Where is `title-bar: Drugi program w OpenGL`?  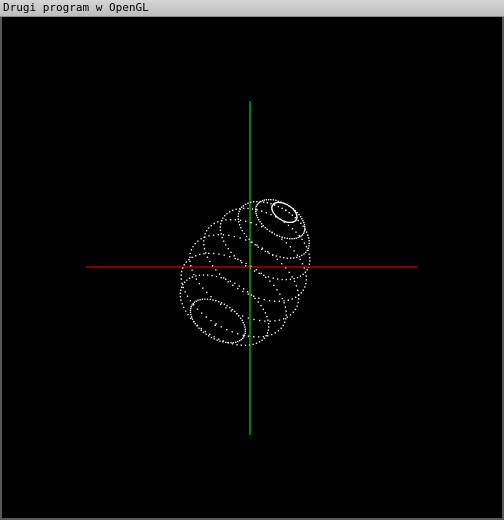
title-bar: Drugi program w OpenGL is located at coordinates (252, 8).